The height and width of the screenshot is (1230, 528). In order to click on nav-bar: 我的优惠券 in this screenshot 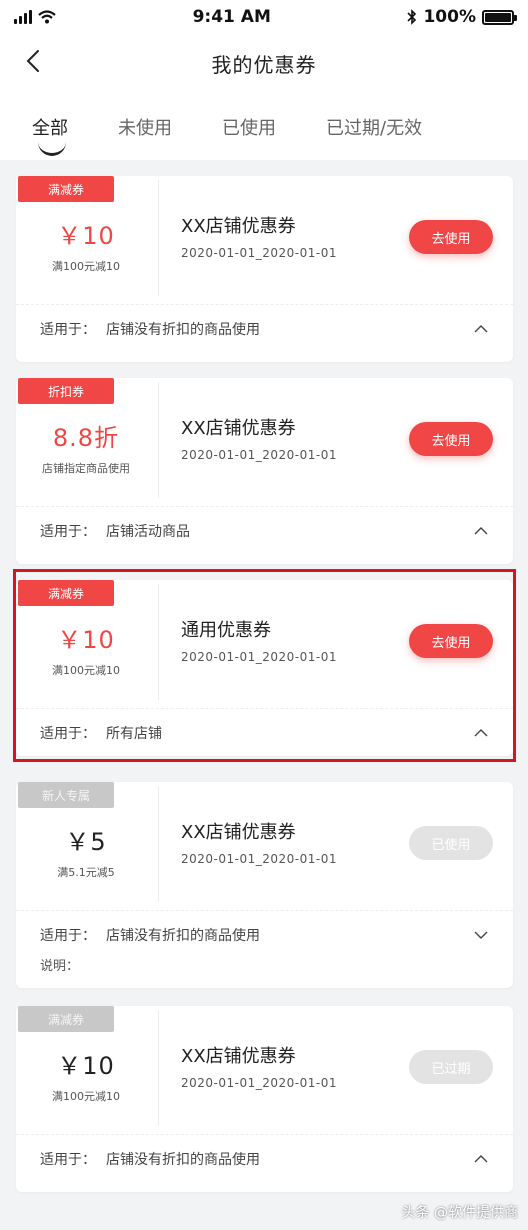, I will do `click(264, 63)`.